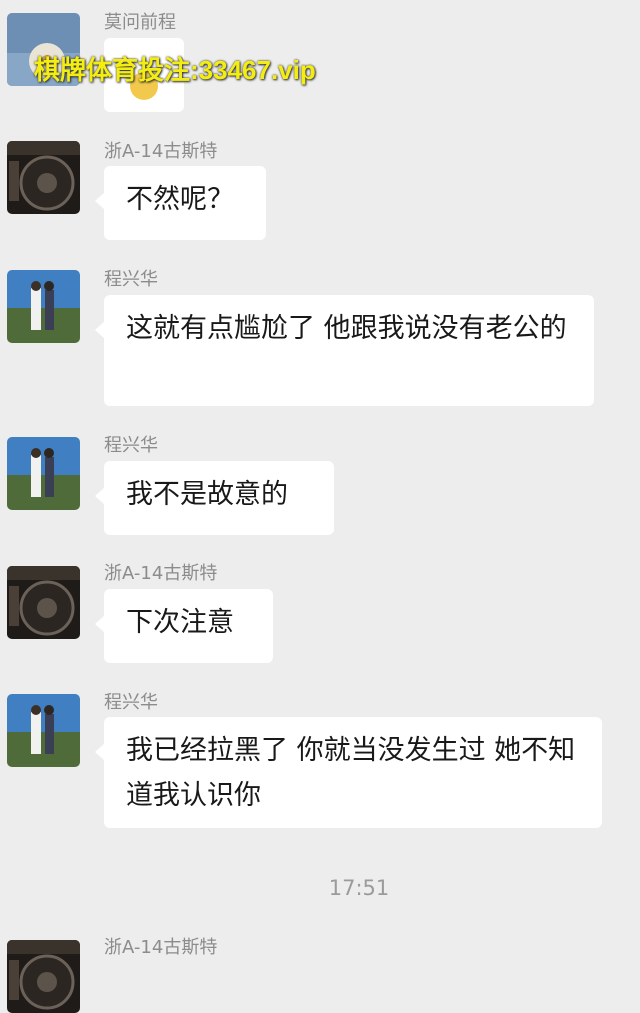 The height and width of the screenshot is (1013, 640). I want to click on chat-timestamp: 17:51, so click(359, 888).